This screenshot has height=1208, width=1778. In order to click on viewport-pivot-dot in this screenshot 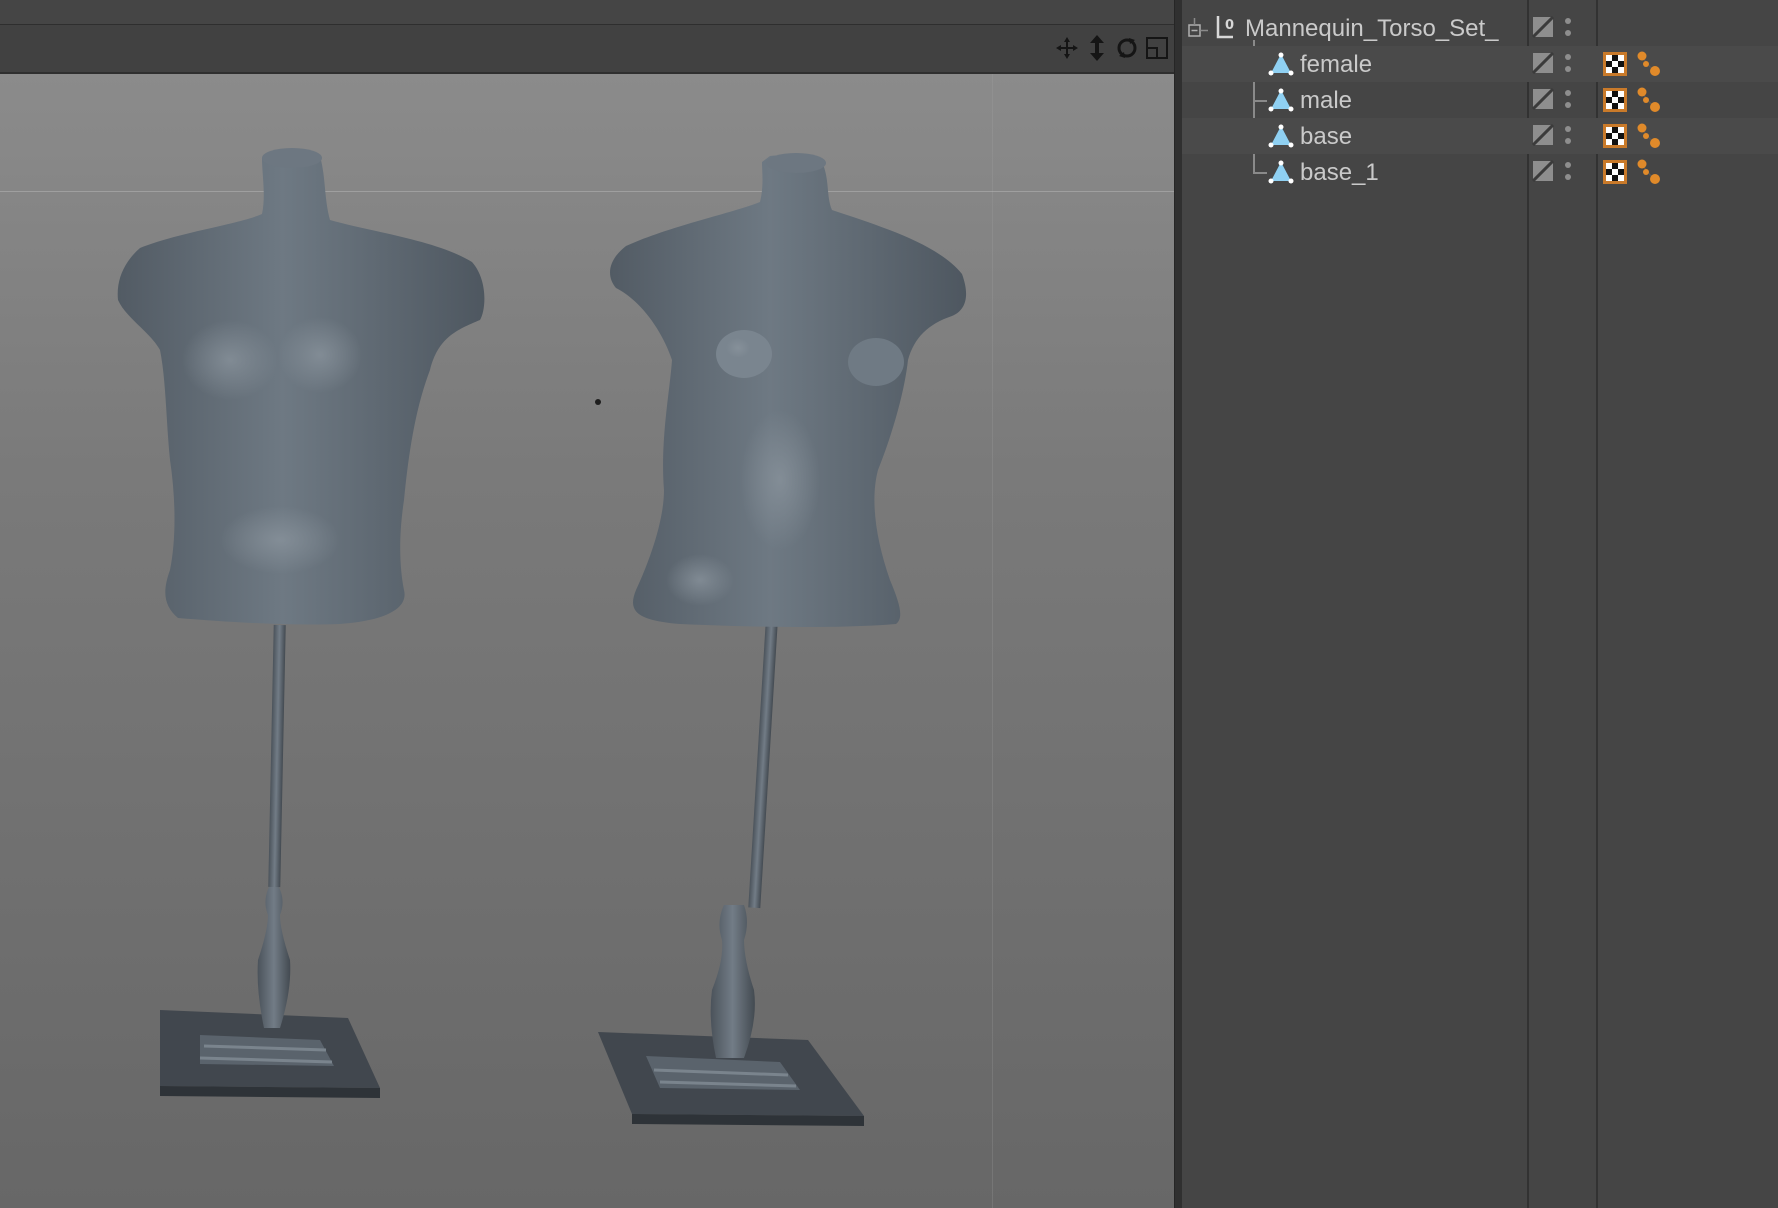, I will do `click(598, 402)`.